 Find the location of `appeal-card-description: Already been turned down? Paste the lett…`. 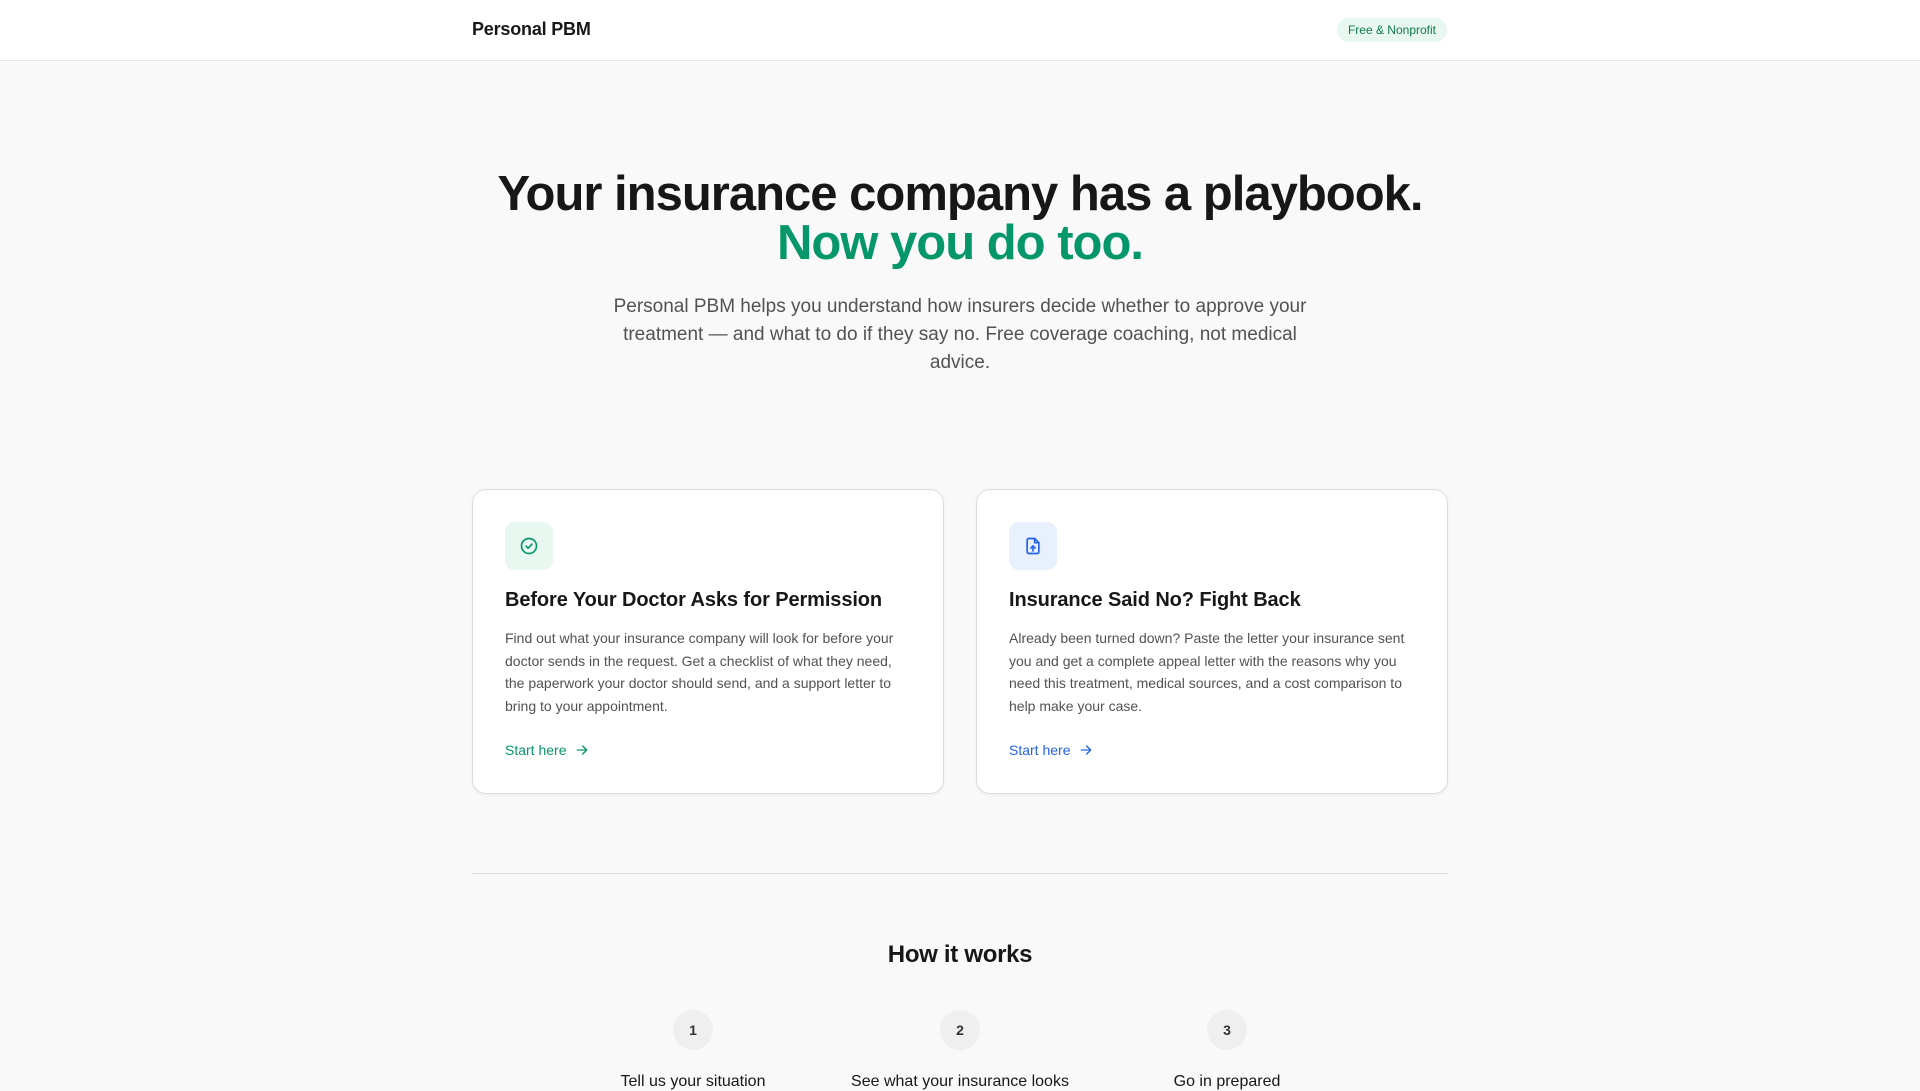

appeal-card-description: Already been turned down? Paste the lett… is located at coordinates (1207, 672).